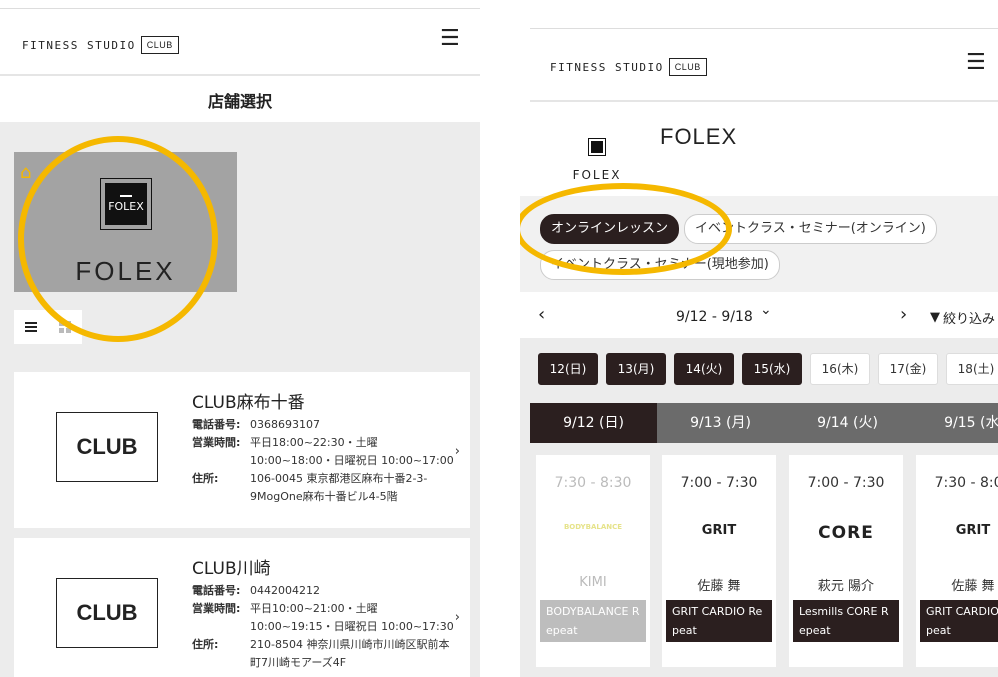  I want to click on week-range: 9/12 - 9/18, so click(714, 317).